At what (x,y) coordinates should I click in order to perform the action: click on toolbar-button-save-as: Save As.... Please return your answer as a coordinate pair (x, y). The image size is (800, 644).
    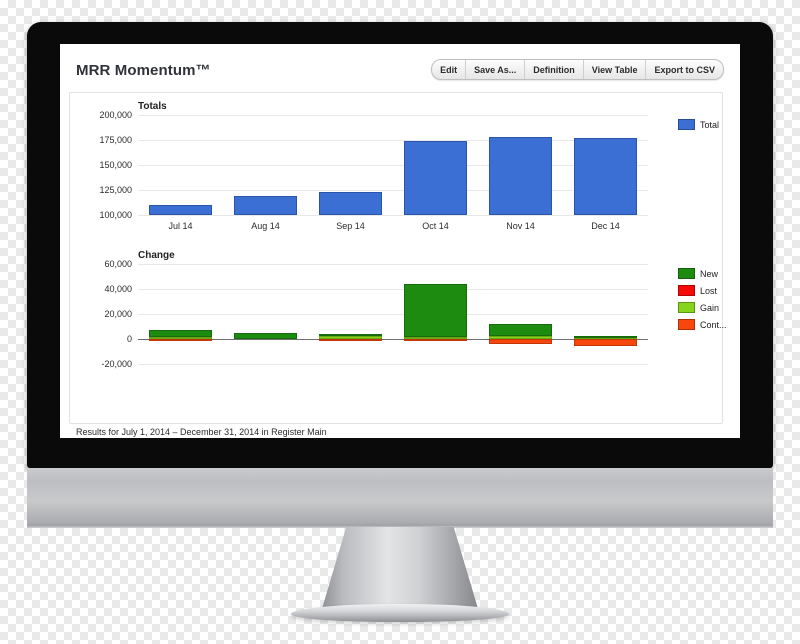
    Looking at the image, I should click on (496, 69).